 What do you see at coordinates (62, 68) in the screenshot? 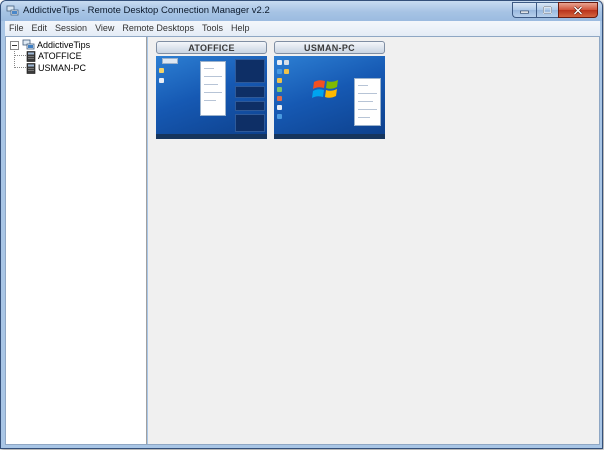
I see `tree-child-label: USMAN-PC` at bounding box center [62, 68].